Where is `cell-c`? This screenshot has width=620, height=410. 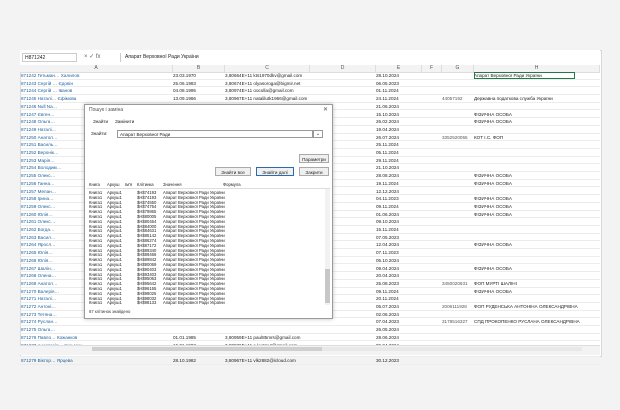 cell-c is located at coordinates (268, 321).